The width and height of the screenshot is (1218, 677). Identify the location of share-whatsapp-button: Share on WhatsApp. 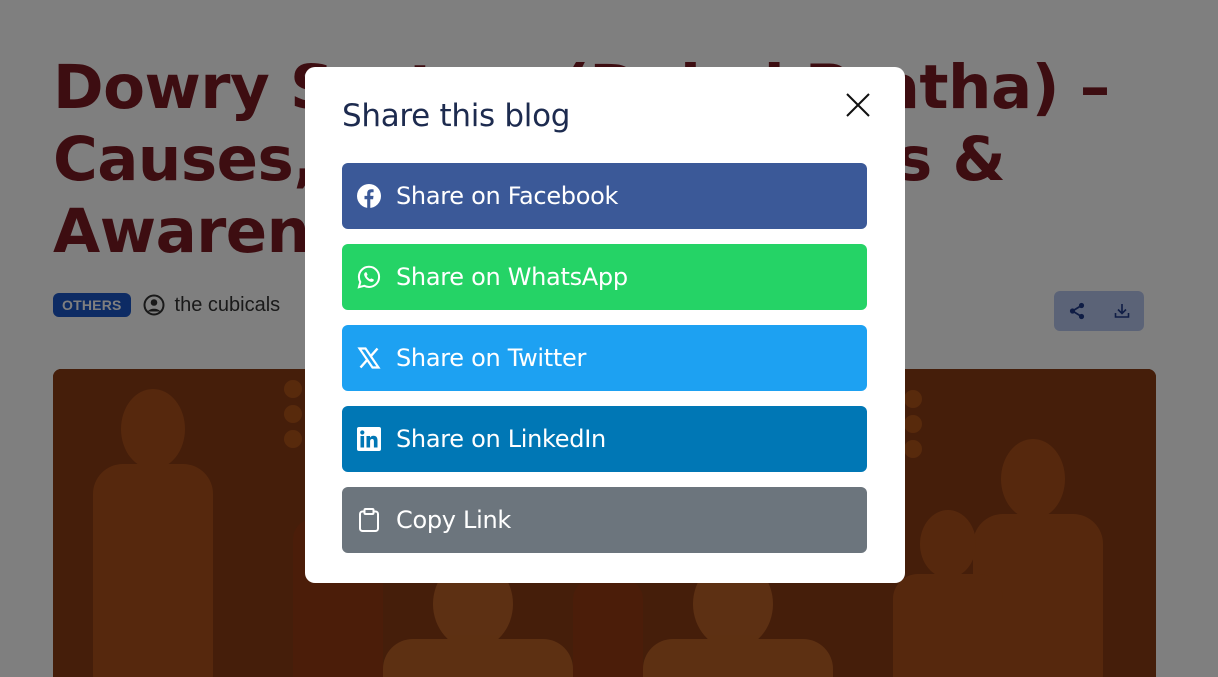
(604, 277).